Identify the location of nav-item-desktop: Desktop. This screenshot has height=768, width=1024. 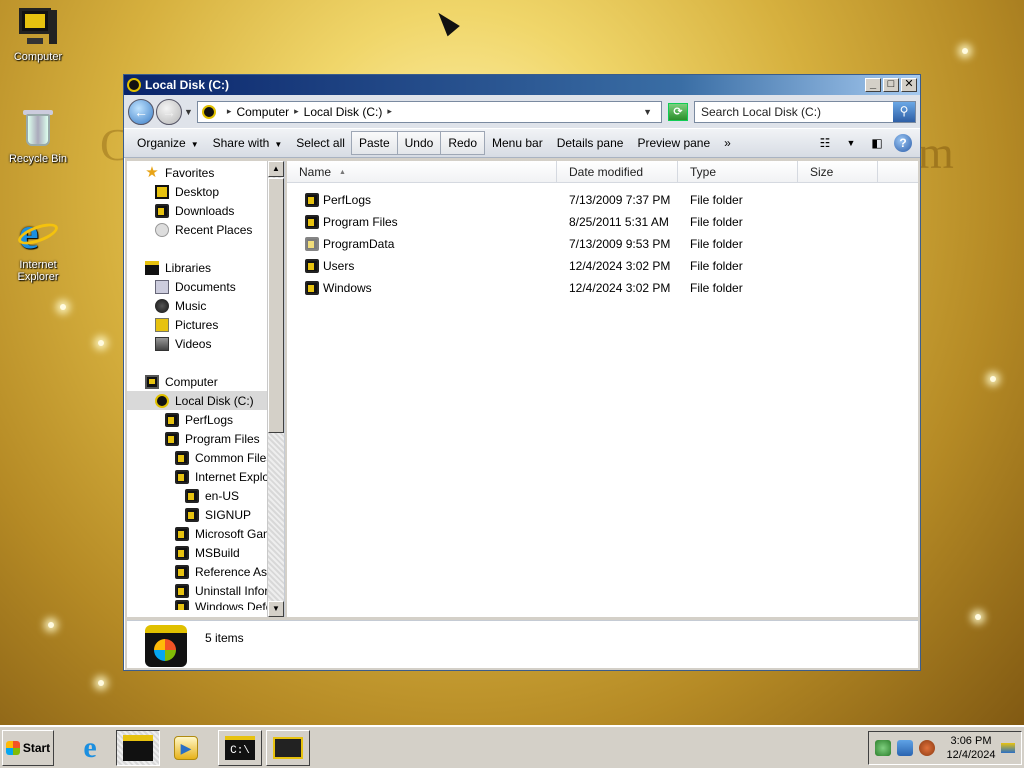
(197, 191).